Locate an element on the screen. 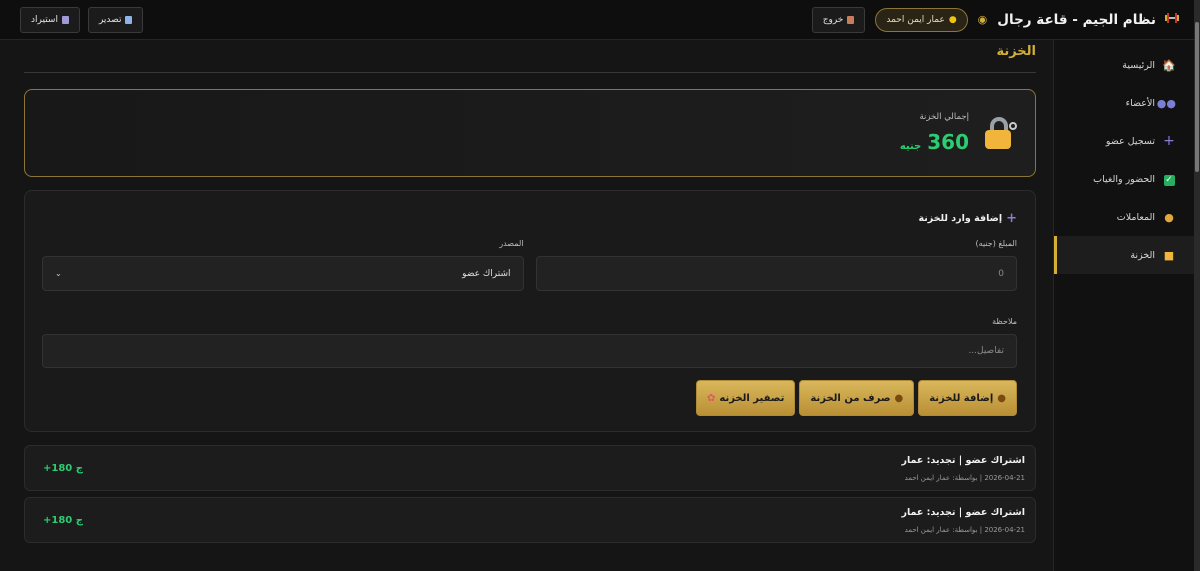 The height and width of the screenshot is (571, 1200). lock-icon is located at coordinates (1000, 133).